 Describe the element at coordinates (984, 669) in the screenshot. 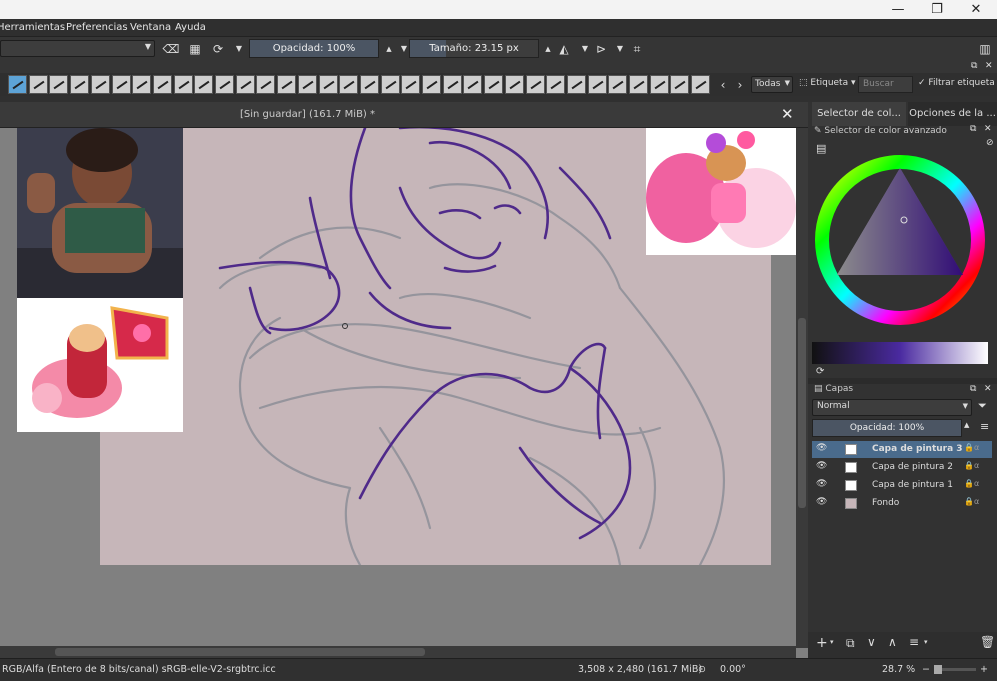

I see `zoom-in-icon: +` at that location.